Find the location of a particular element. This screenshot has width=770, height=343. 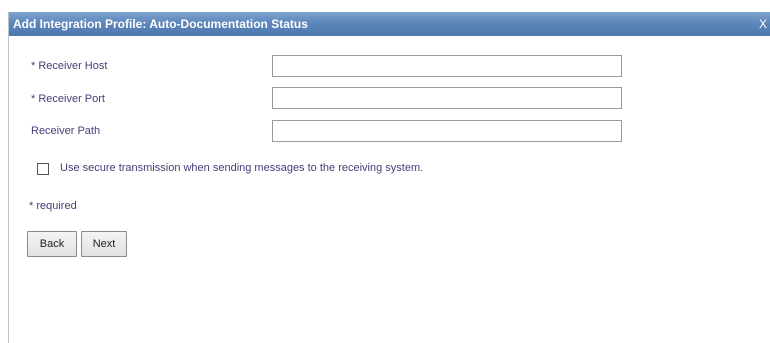

back-button: Back is located at coordinates (52, 244).